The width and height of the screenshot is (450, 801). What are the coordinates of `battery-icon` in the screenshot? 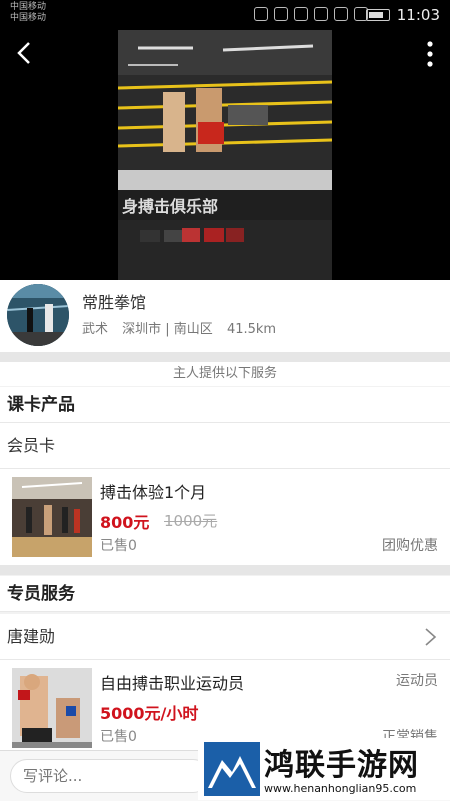 It's located at (378, 15).